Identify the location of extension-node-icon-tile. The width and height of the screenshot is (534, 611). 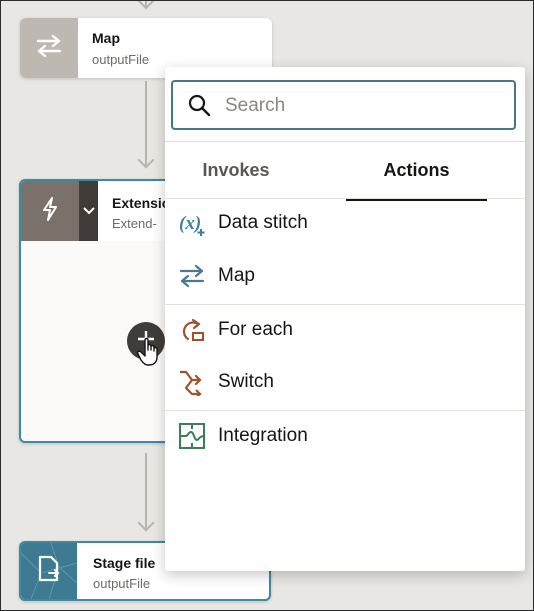
(50, 211).